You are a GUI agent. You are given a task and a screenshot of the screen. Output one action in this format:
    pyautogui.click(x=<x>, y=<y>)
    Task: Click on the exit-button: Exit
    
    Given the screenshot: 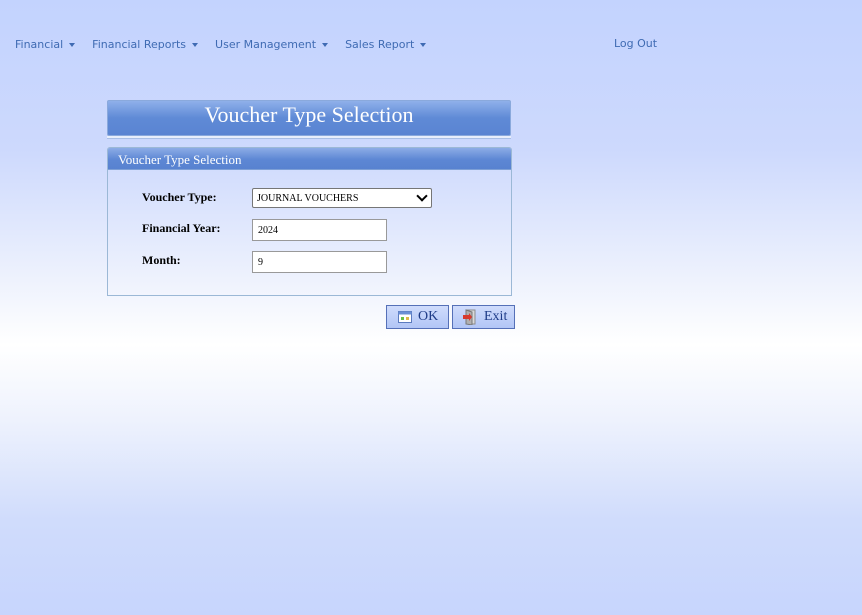 What is the action you would take?
    pyautogui.click(x=483, y=317)
    